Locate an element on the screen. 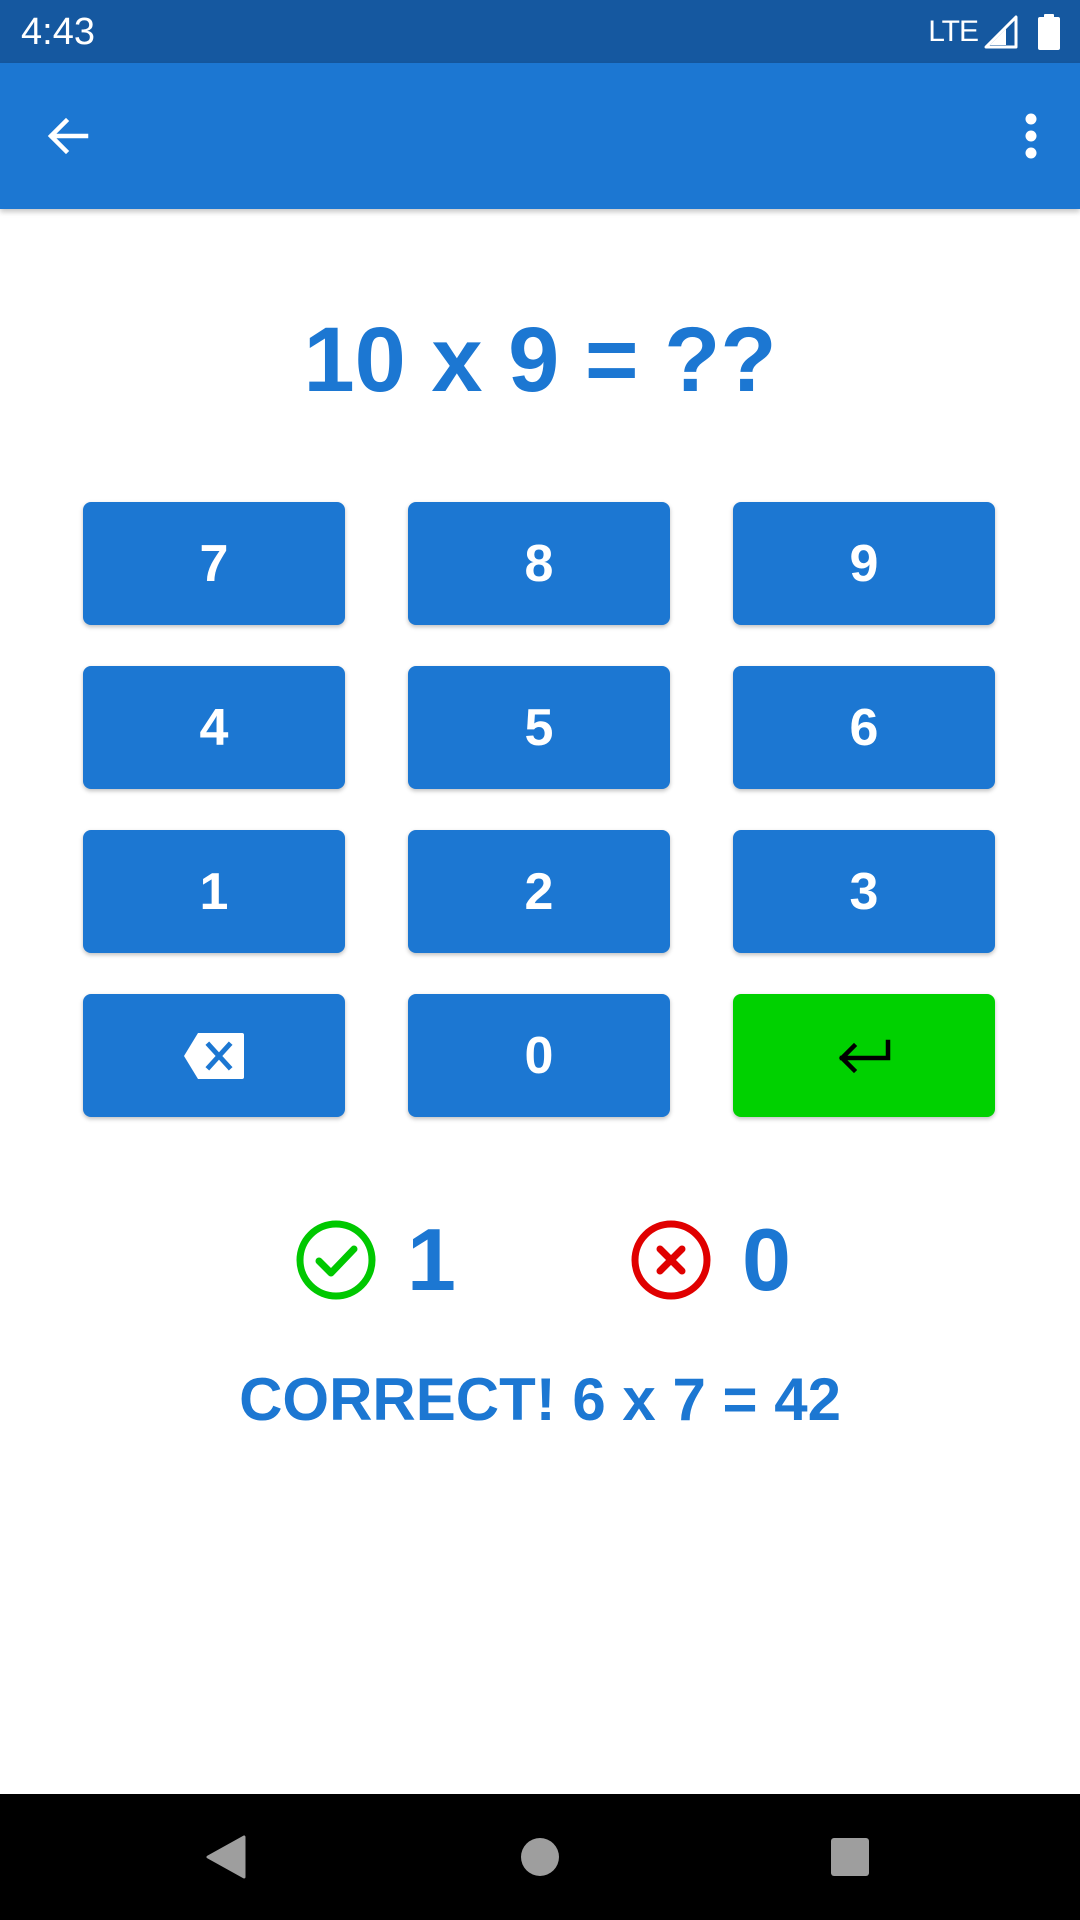 Image resolution: width=1080 pixels, height=1920 pixels. arrow-back-icon is located at coordinates (68, 136).